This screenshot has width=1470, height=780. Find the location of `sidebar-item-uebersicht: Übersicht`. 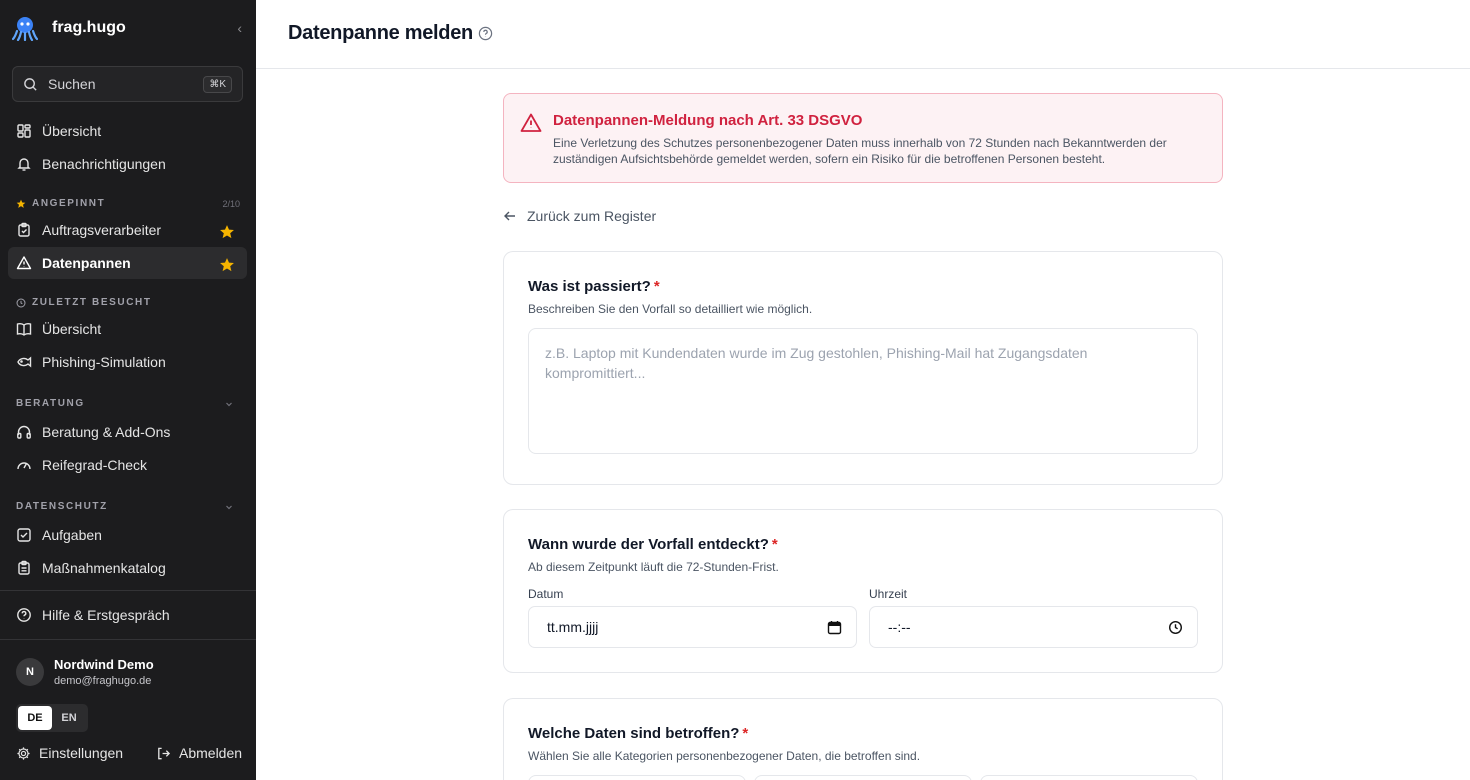

sidebar-item-uebersicht: Übersicht is located at coordinates (127, 131).